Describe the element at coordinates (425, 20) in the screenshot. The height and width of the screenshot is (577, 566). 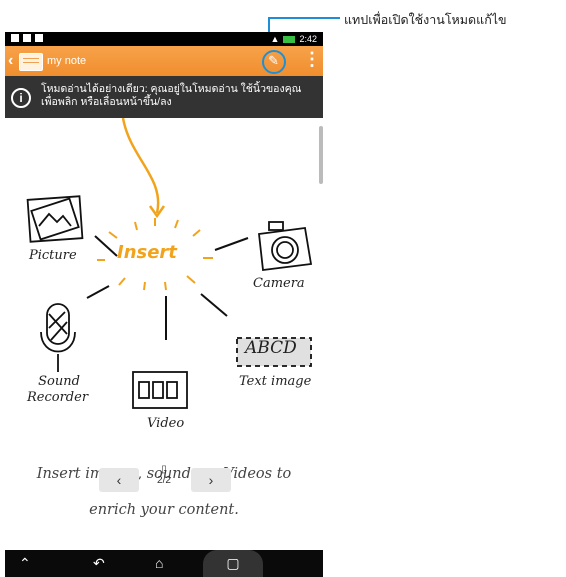
I see `callout-label: แทปเพื่อเปิดใช้งานโหมดแก้ไข` at that location.